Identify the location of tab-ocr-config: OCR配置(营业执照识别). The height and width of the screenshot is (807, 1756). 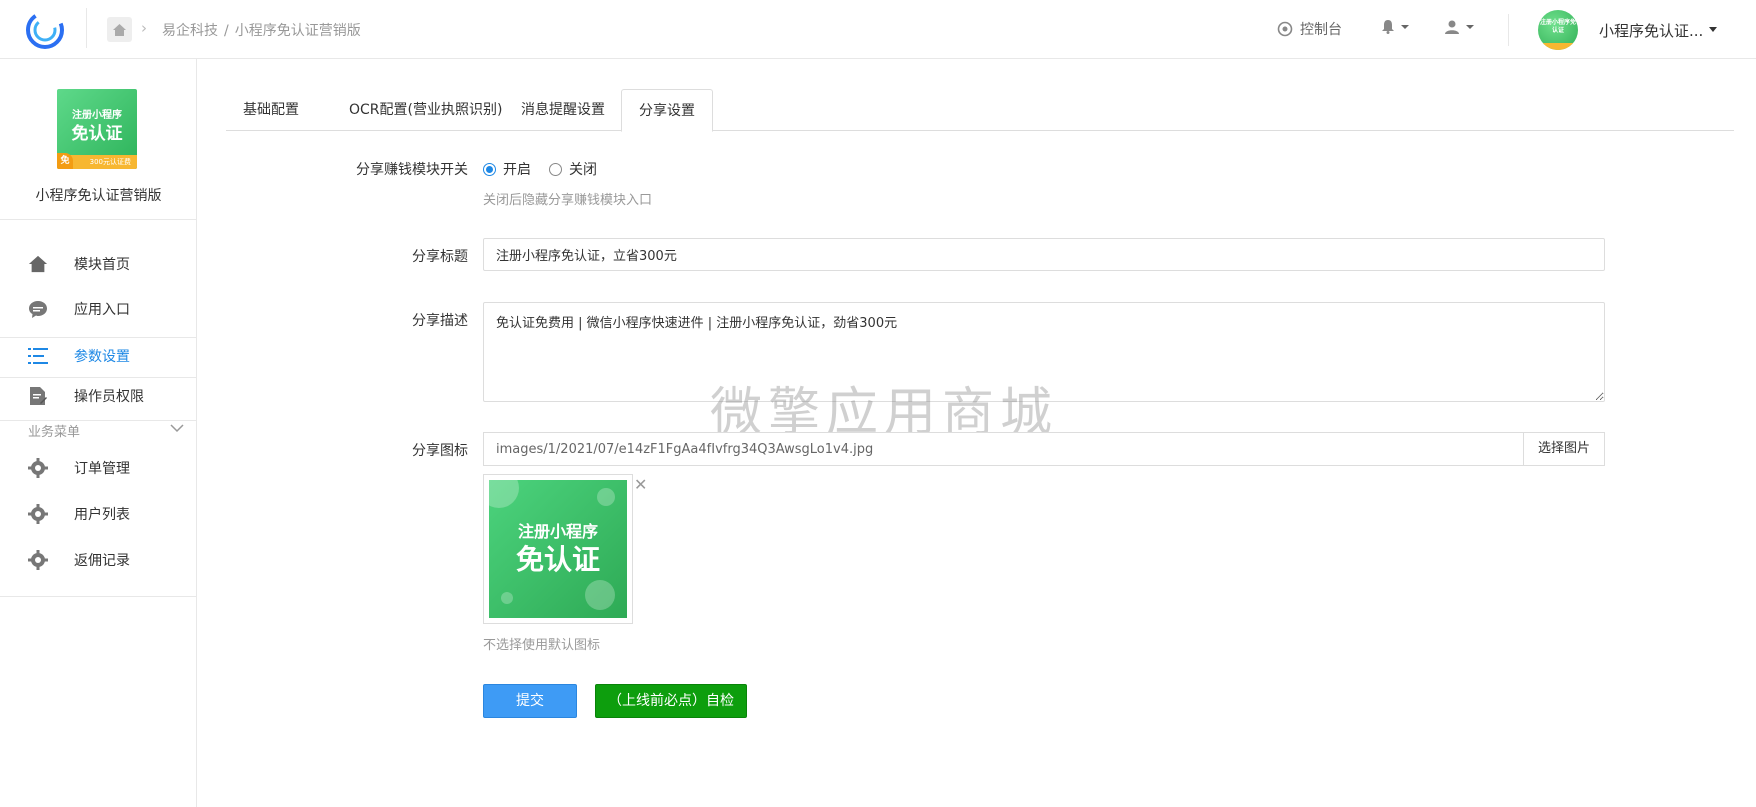
(425, 110).